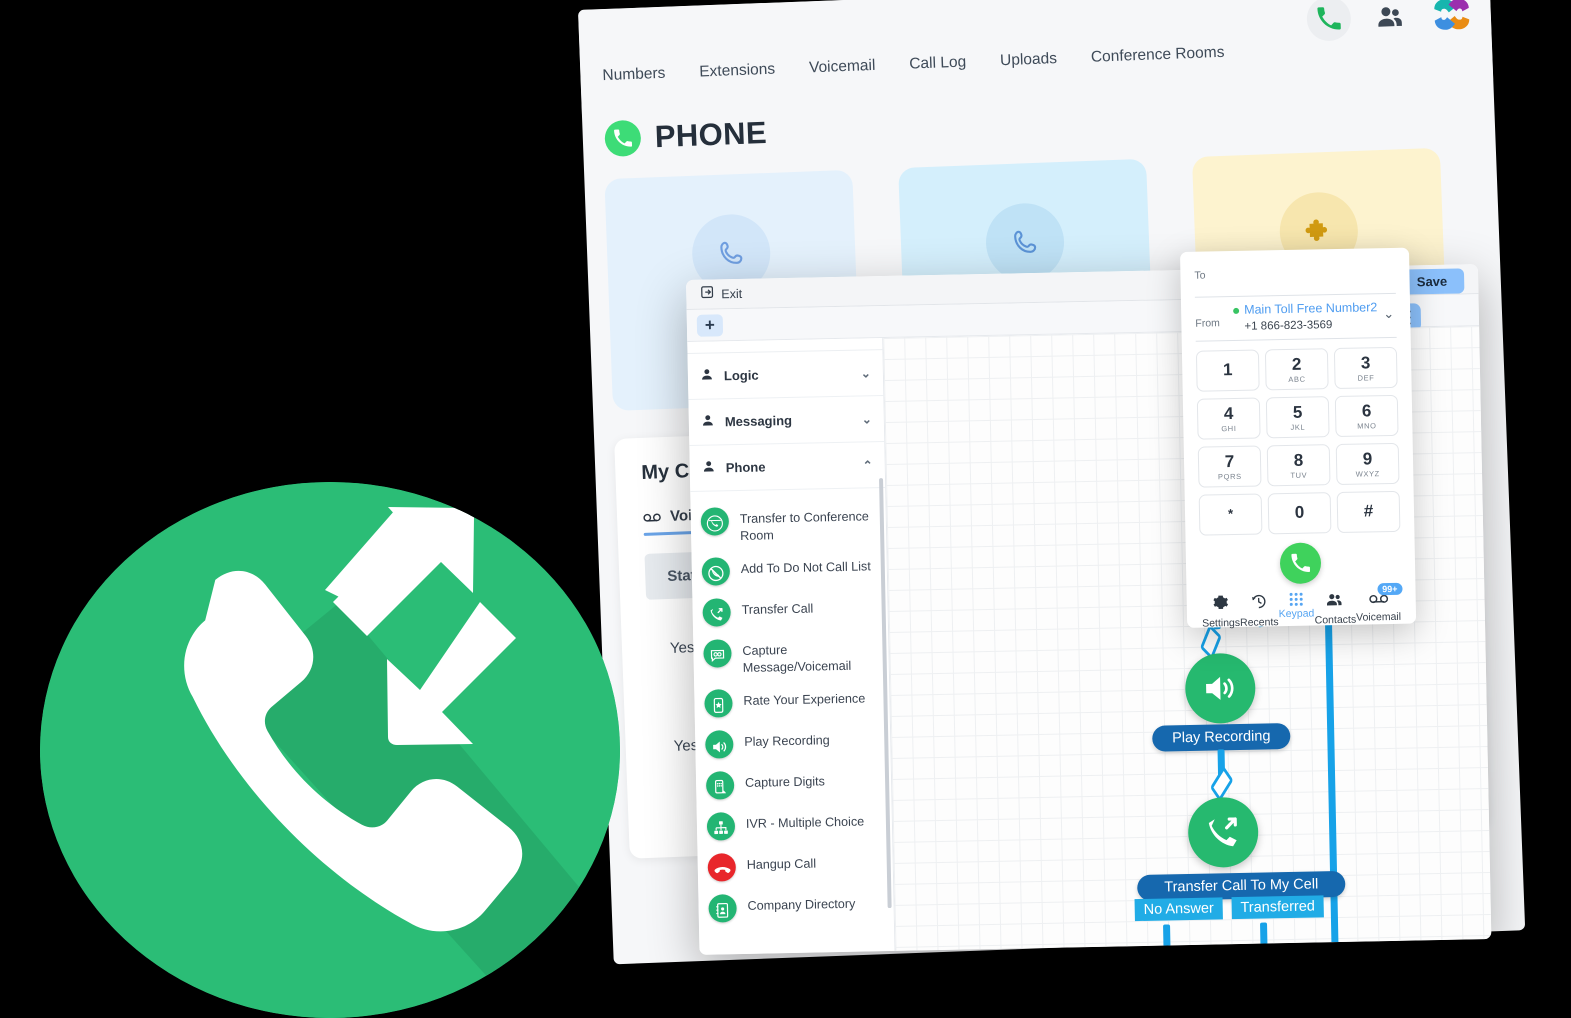  I want to click on dialer-from-label: From, so click(1207, 323).